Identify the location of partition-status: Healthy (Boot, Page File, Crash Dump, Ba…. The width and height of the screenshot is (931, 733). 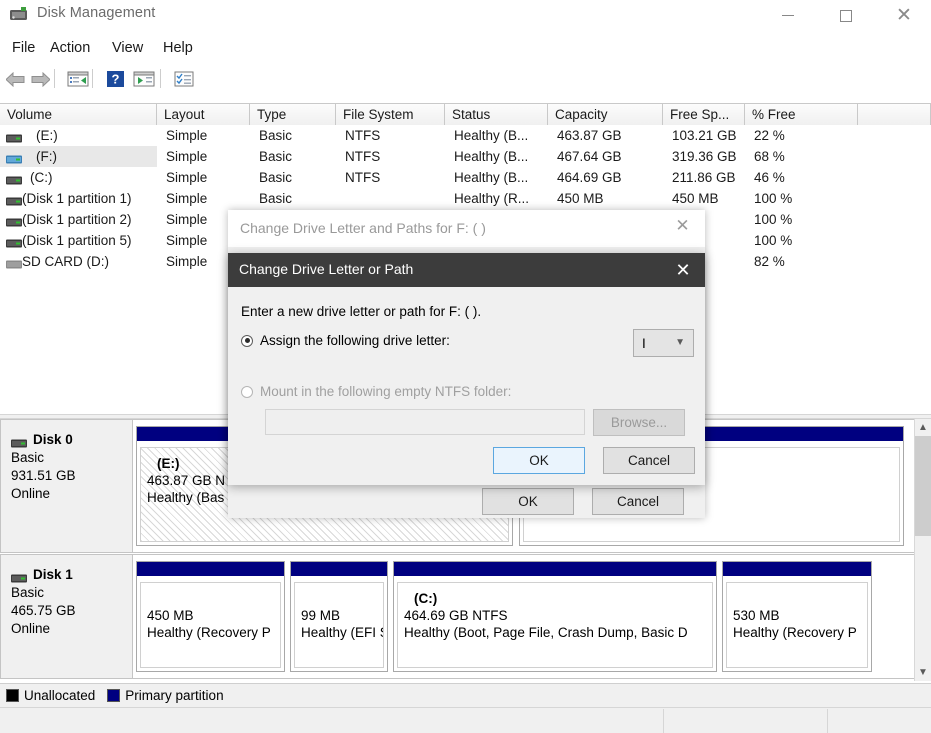
(546, 632).